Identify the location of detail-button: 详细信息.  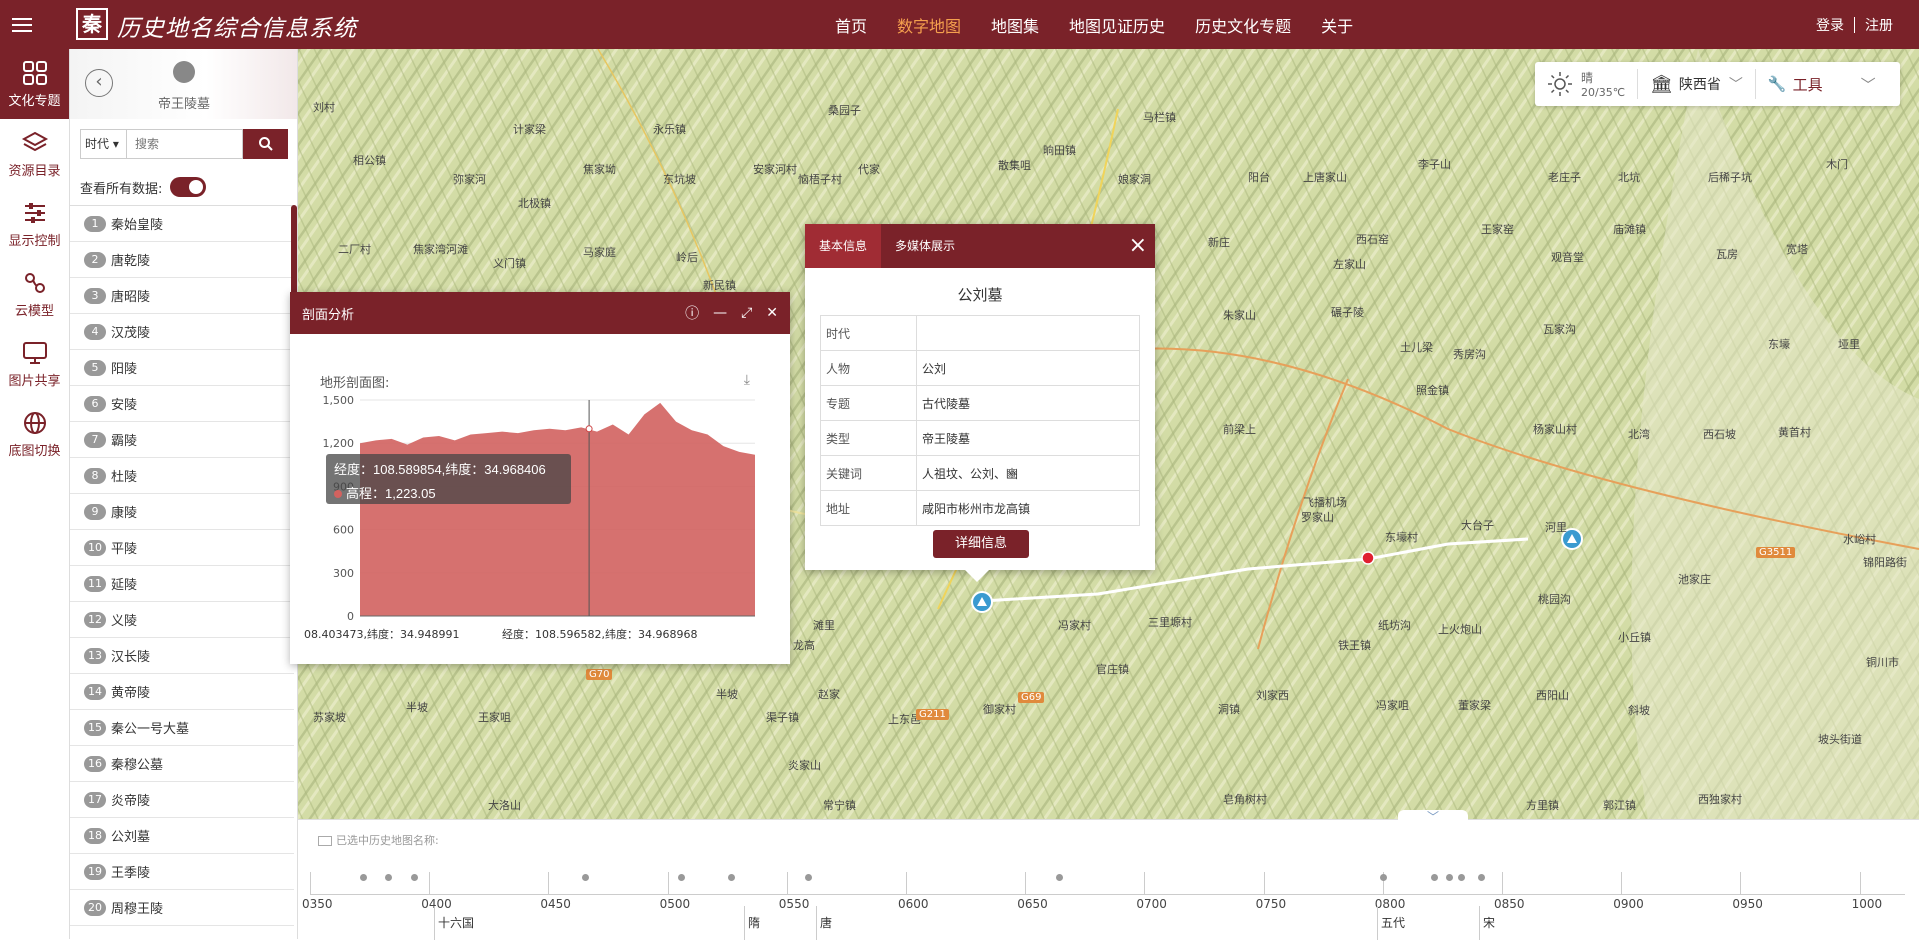
(981, 544).